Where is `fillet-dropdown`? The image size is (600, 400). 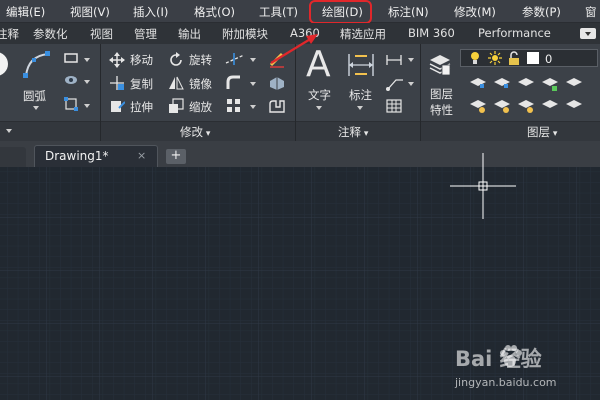
fillet-dropdown is located at coordinates (253, 84).